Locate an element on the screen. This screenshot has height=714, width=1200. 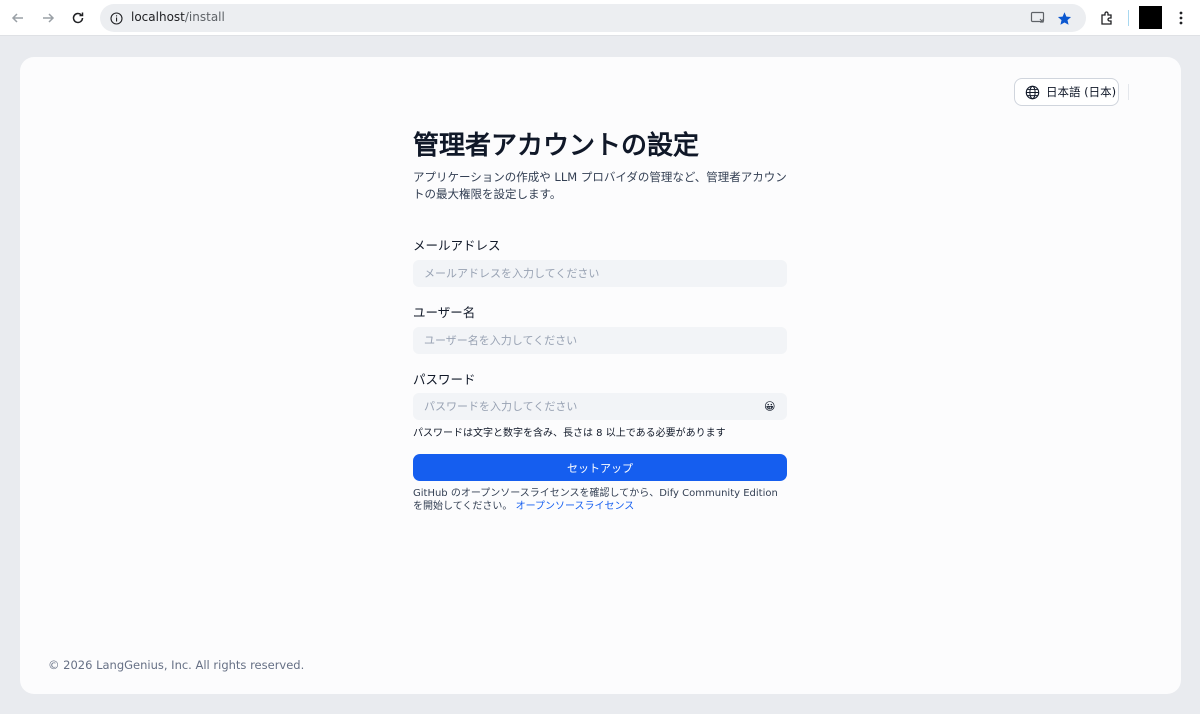
url-host: localhost is located at coordinates (158, 17).